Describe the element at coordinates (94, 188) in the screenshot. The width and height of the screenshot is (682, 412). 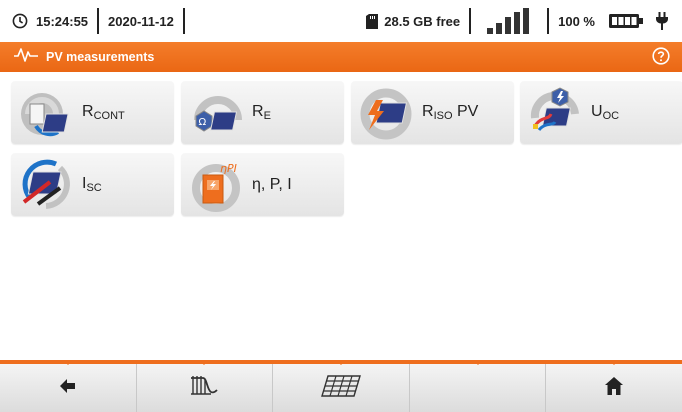
I see `tile-label-sub: SC` at that location.